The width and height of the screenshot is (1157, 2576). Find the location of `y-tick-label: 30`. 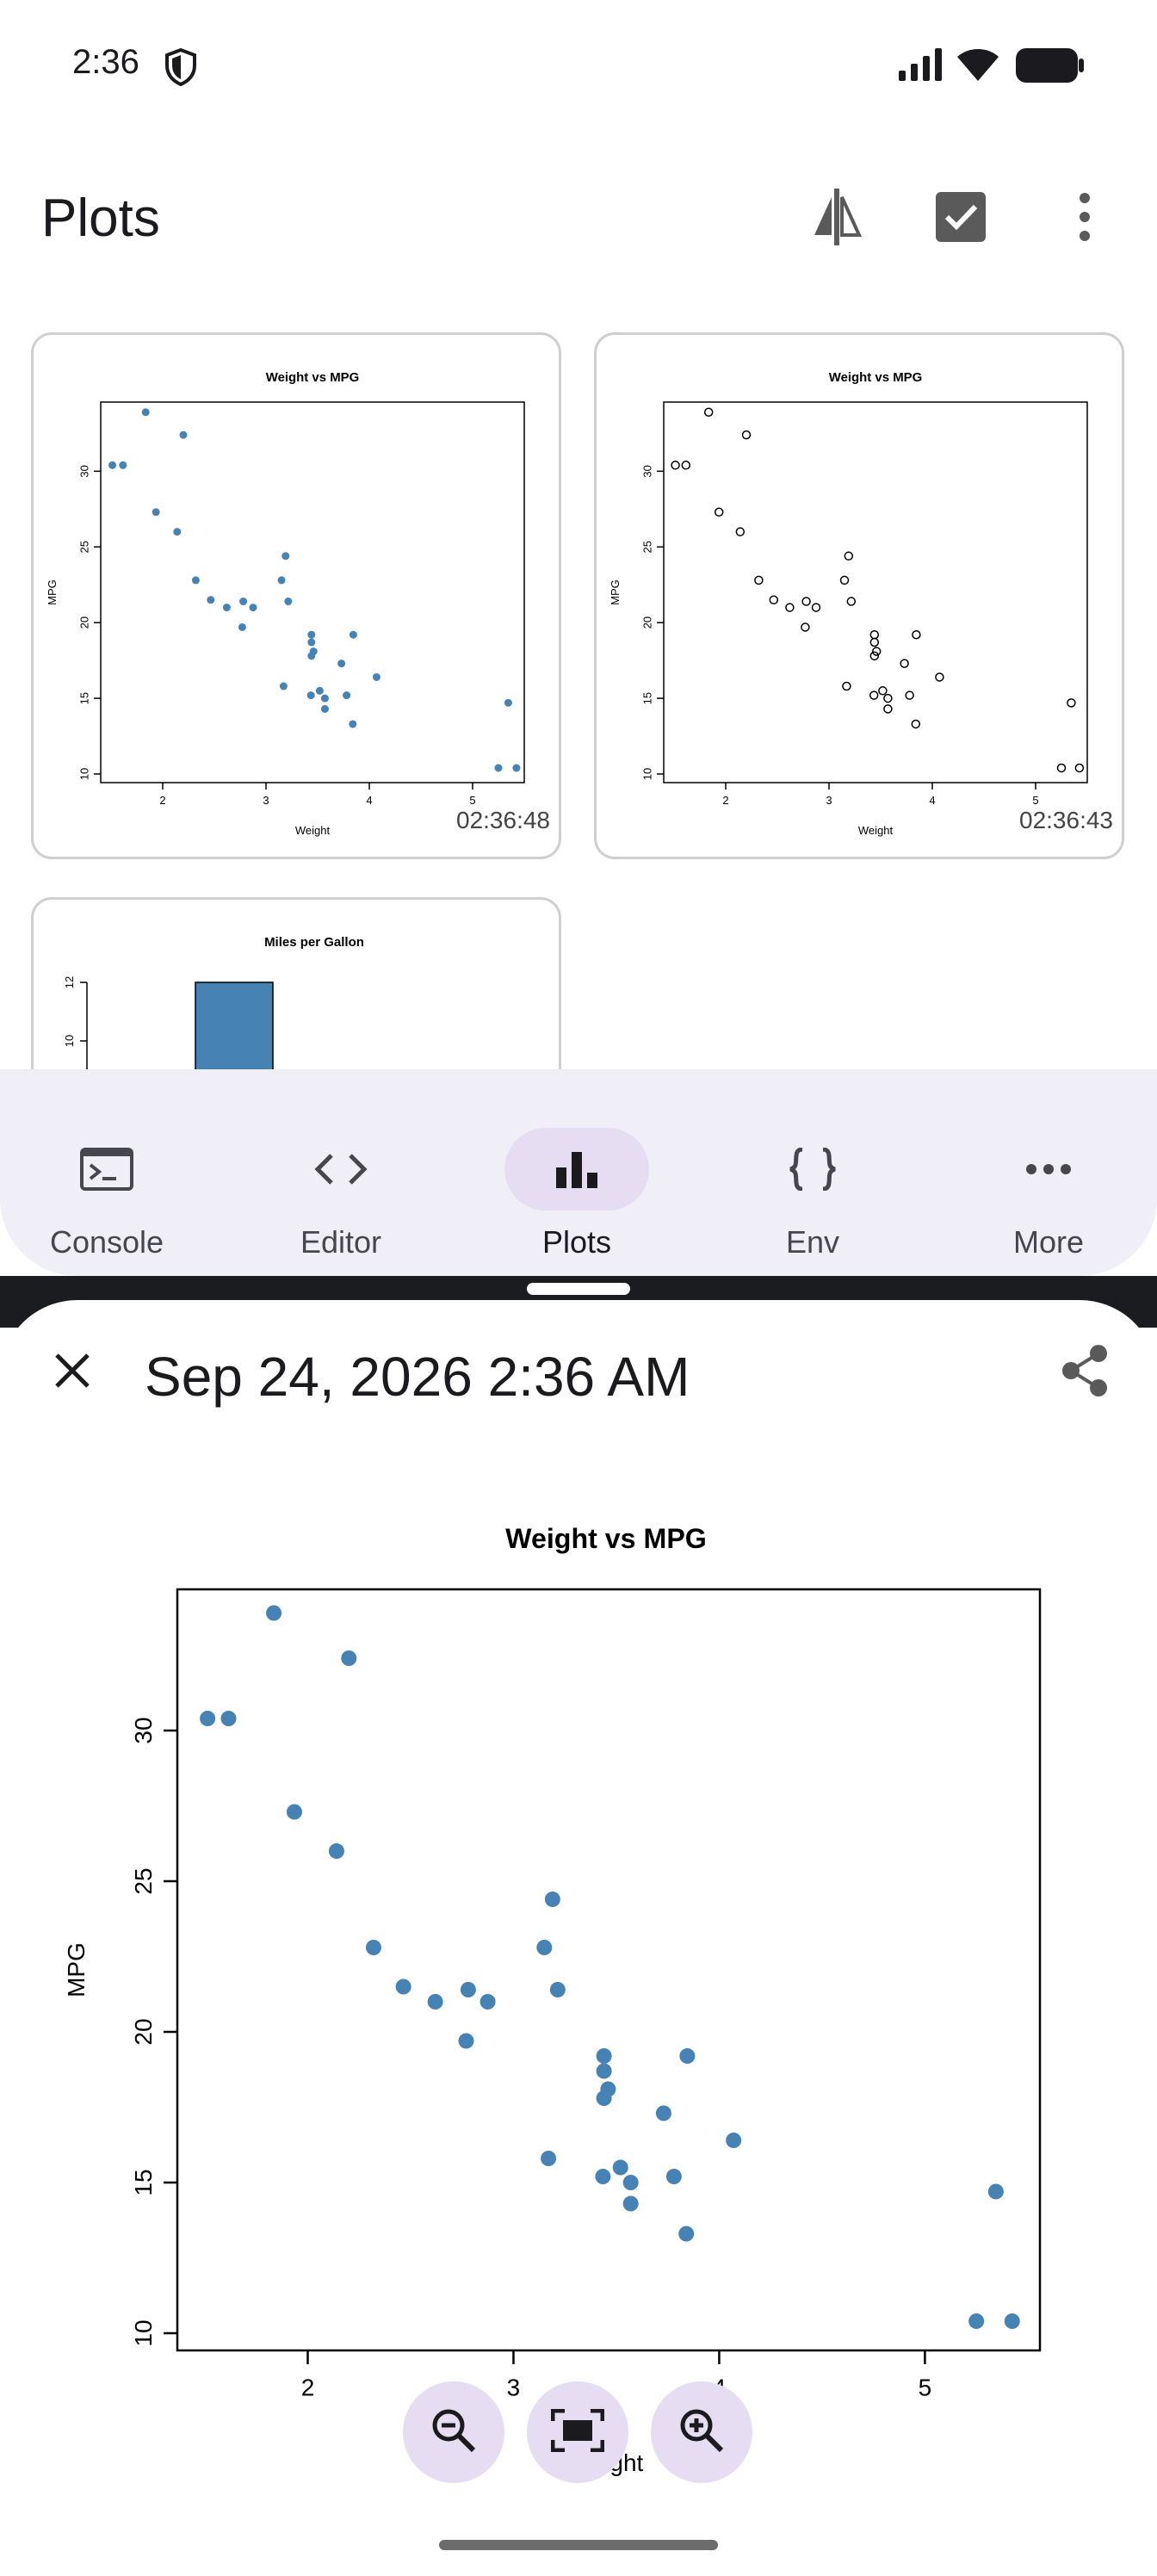

y-tick-label: 30 is located at coordinates (84, 471).